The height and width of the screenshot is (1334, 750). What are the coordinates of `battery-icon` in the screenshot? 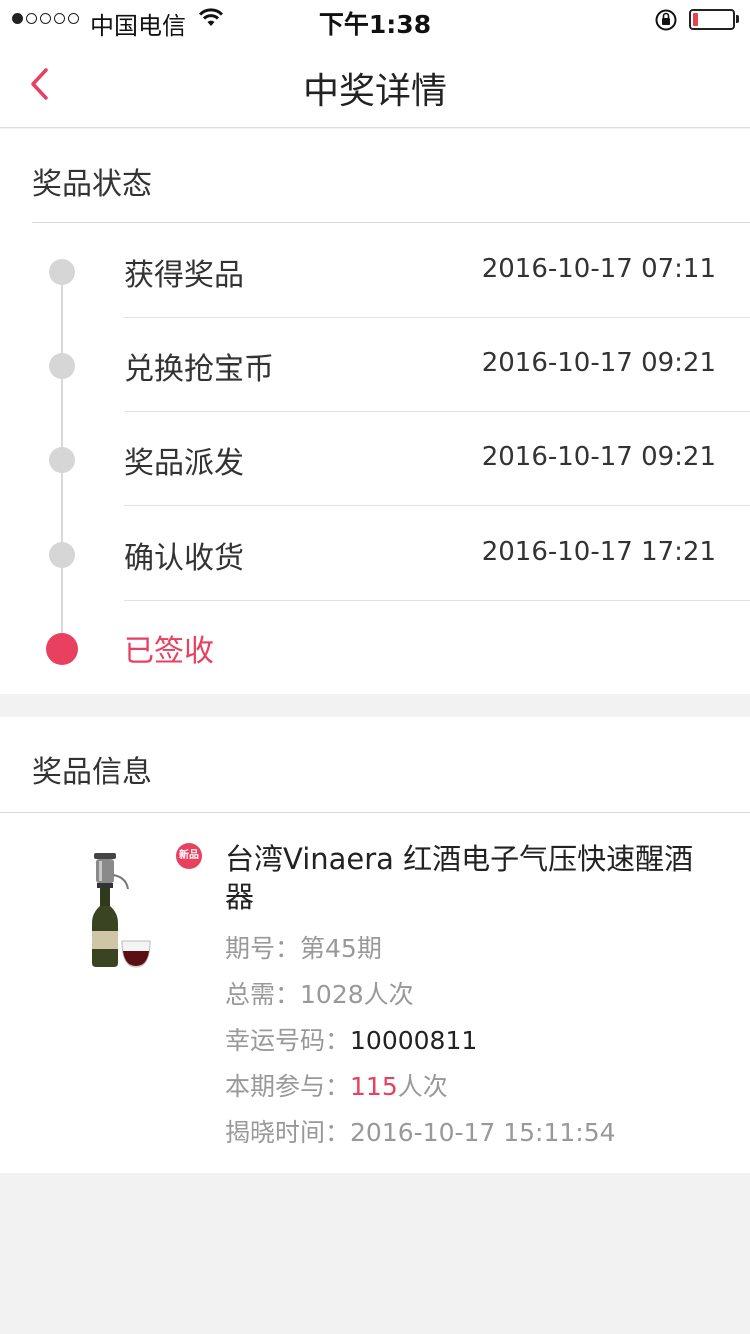 It's located at (712, 19).